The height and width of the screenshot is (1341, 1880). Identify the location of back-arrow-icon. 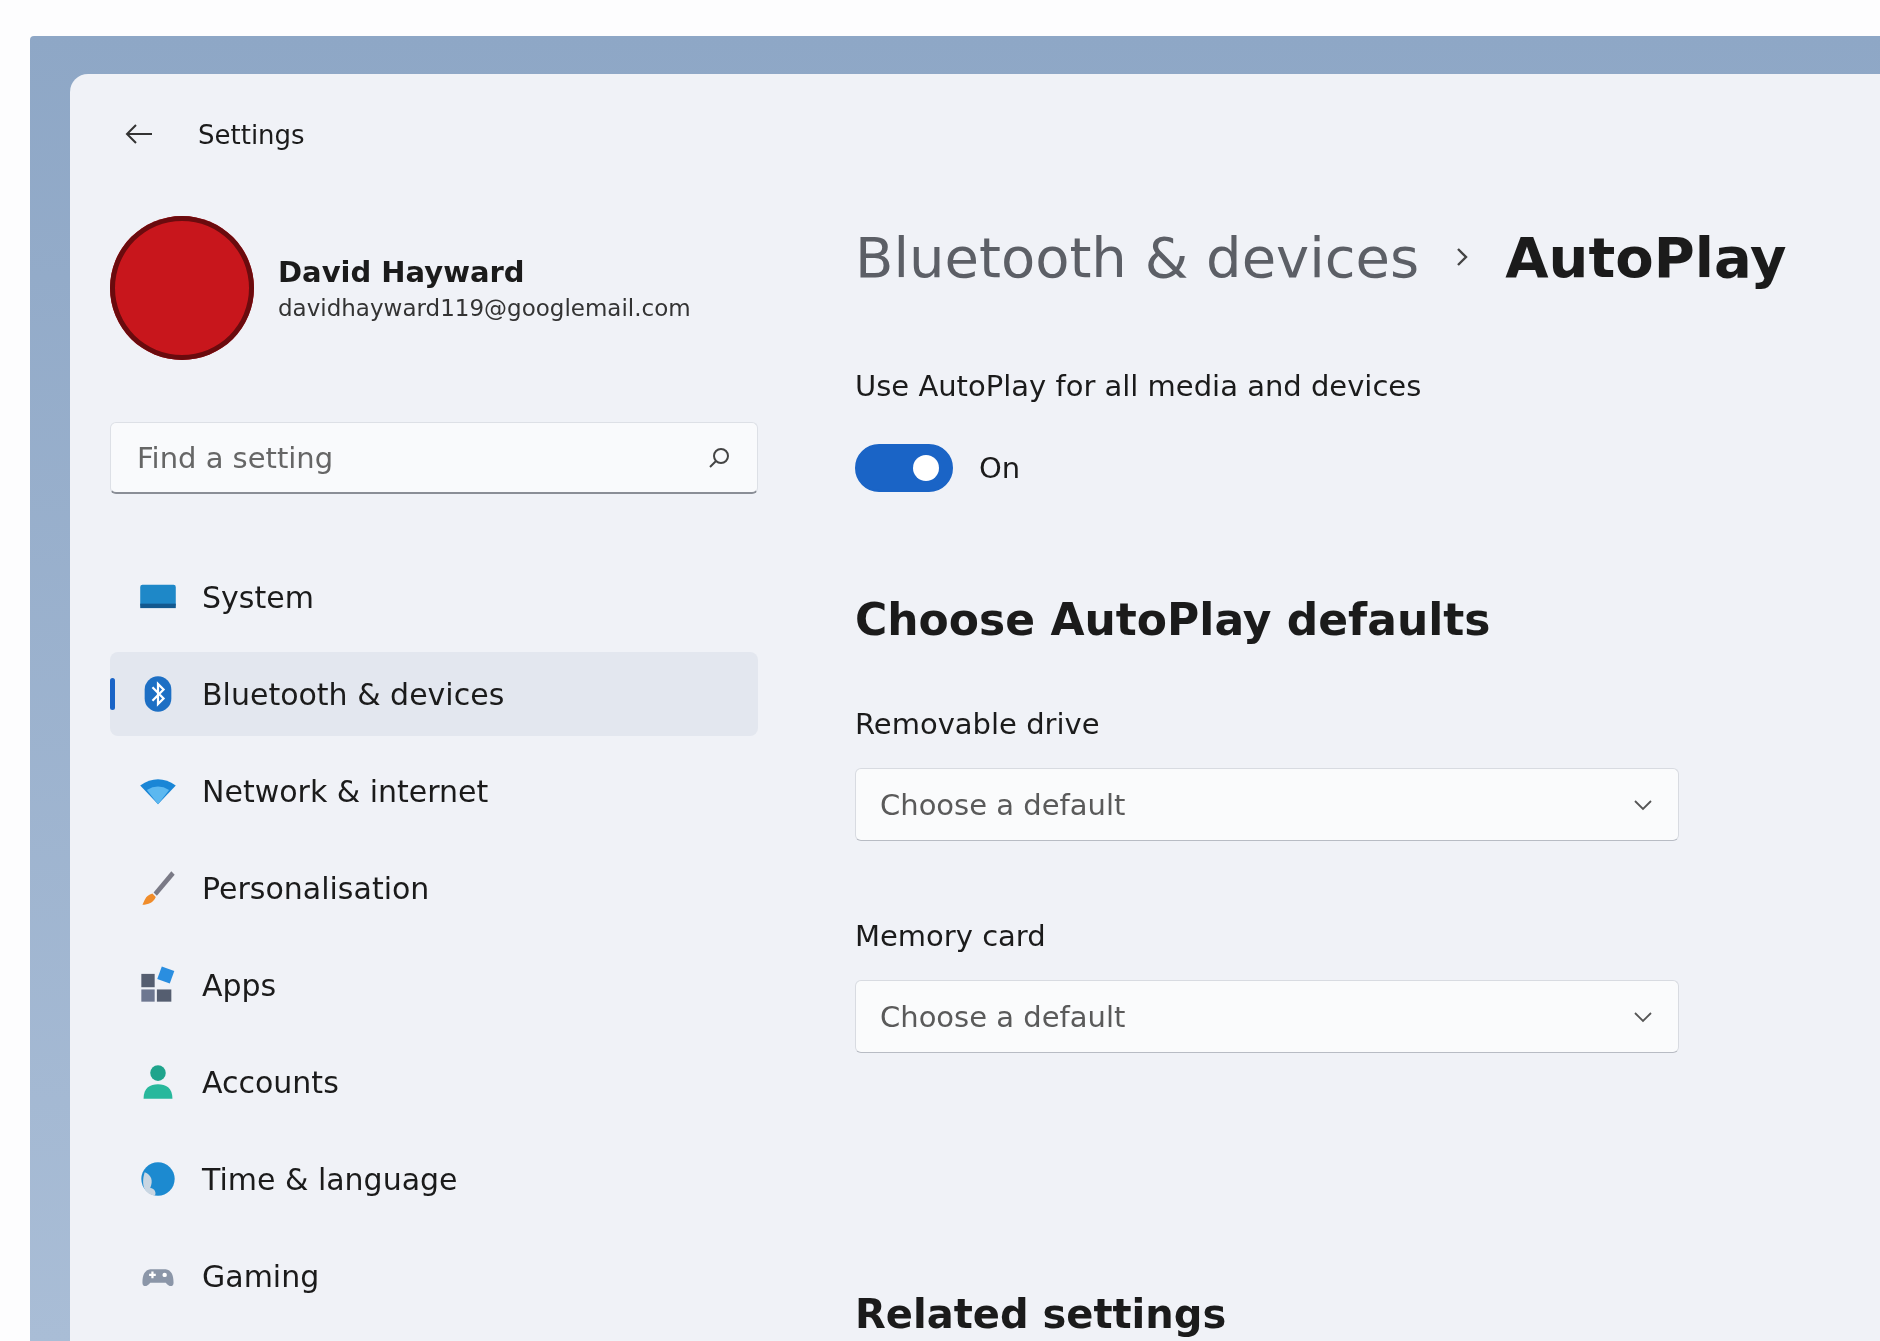
(139, 134).